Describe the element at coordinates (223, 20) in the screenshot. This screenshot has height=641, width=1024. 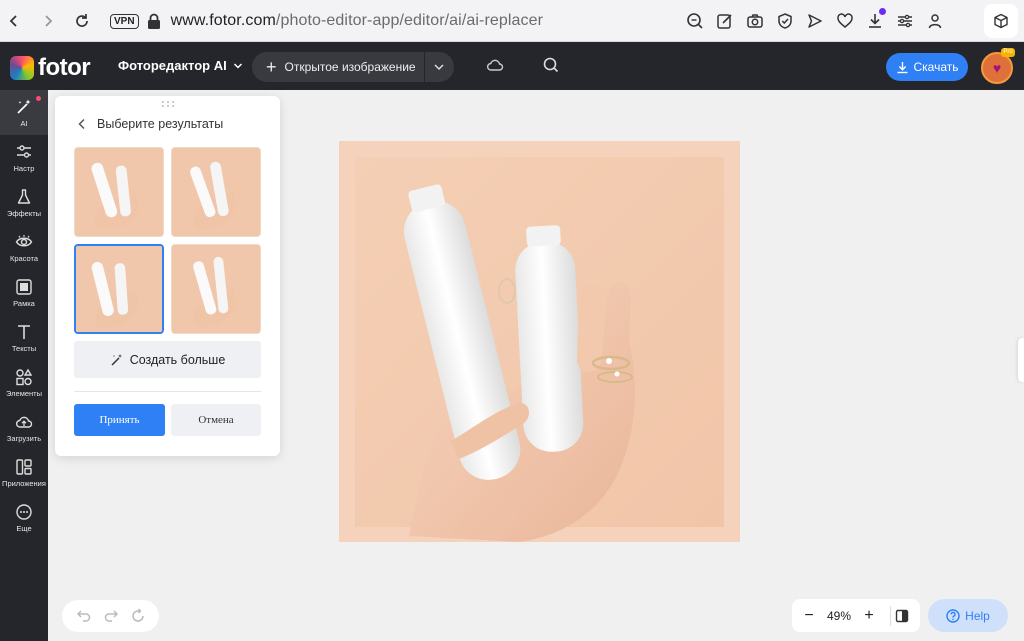
I see `url-domain: www.fotor.com` at that location.